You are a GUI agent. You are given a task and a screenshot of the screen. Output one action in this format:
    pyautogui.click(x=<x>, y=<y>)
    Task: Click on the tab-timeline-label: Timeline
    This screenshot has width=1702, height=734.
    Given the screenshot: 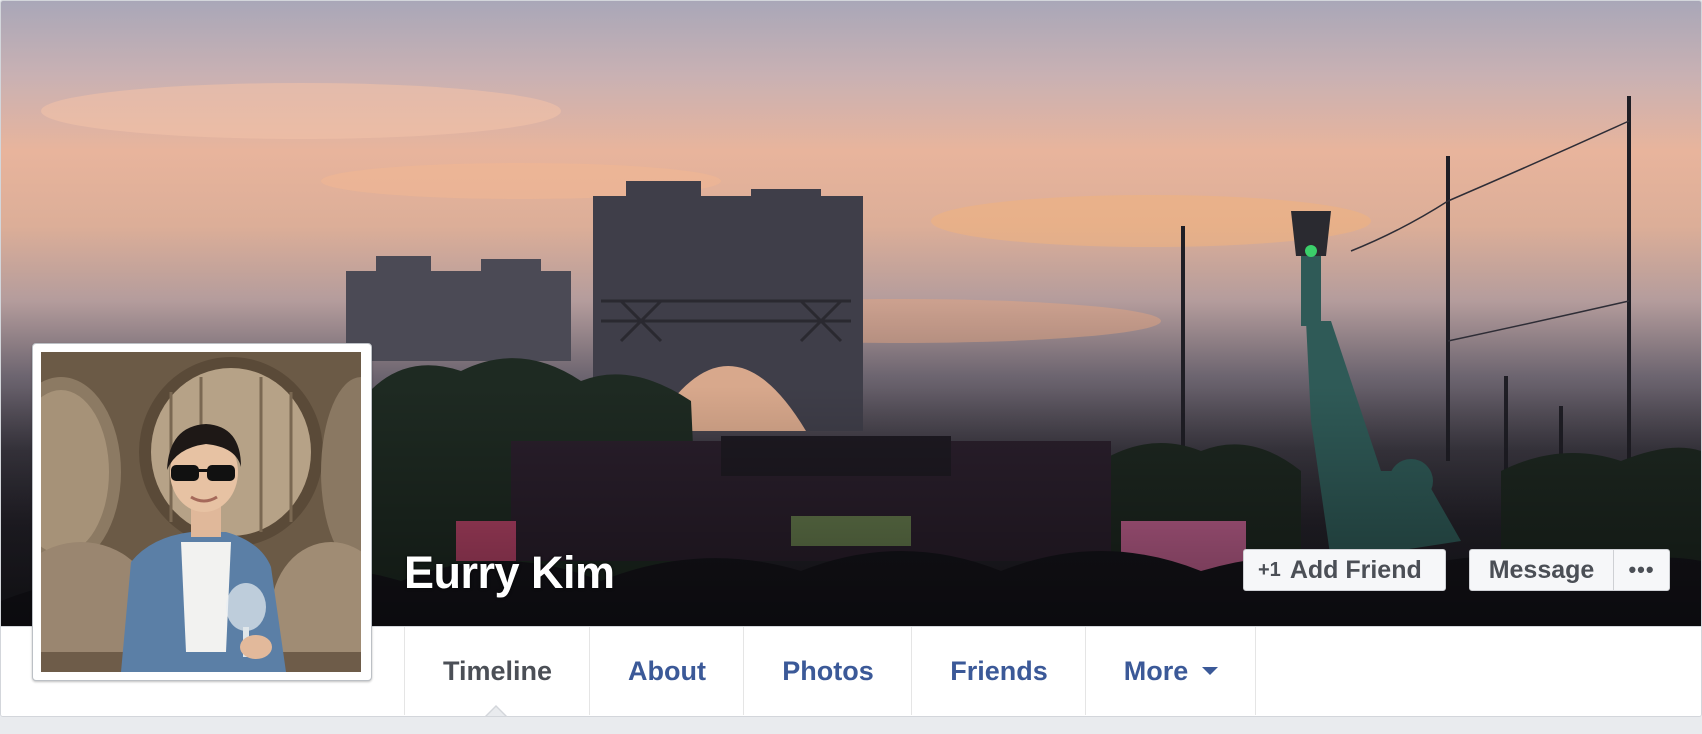 What is the action you would take?
    pyautogui.click(x=497, y=670)
    